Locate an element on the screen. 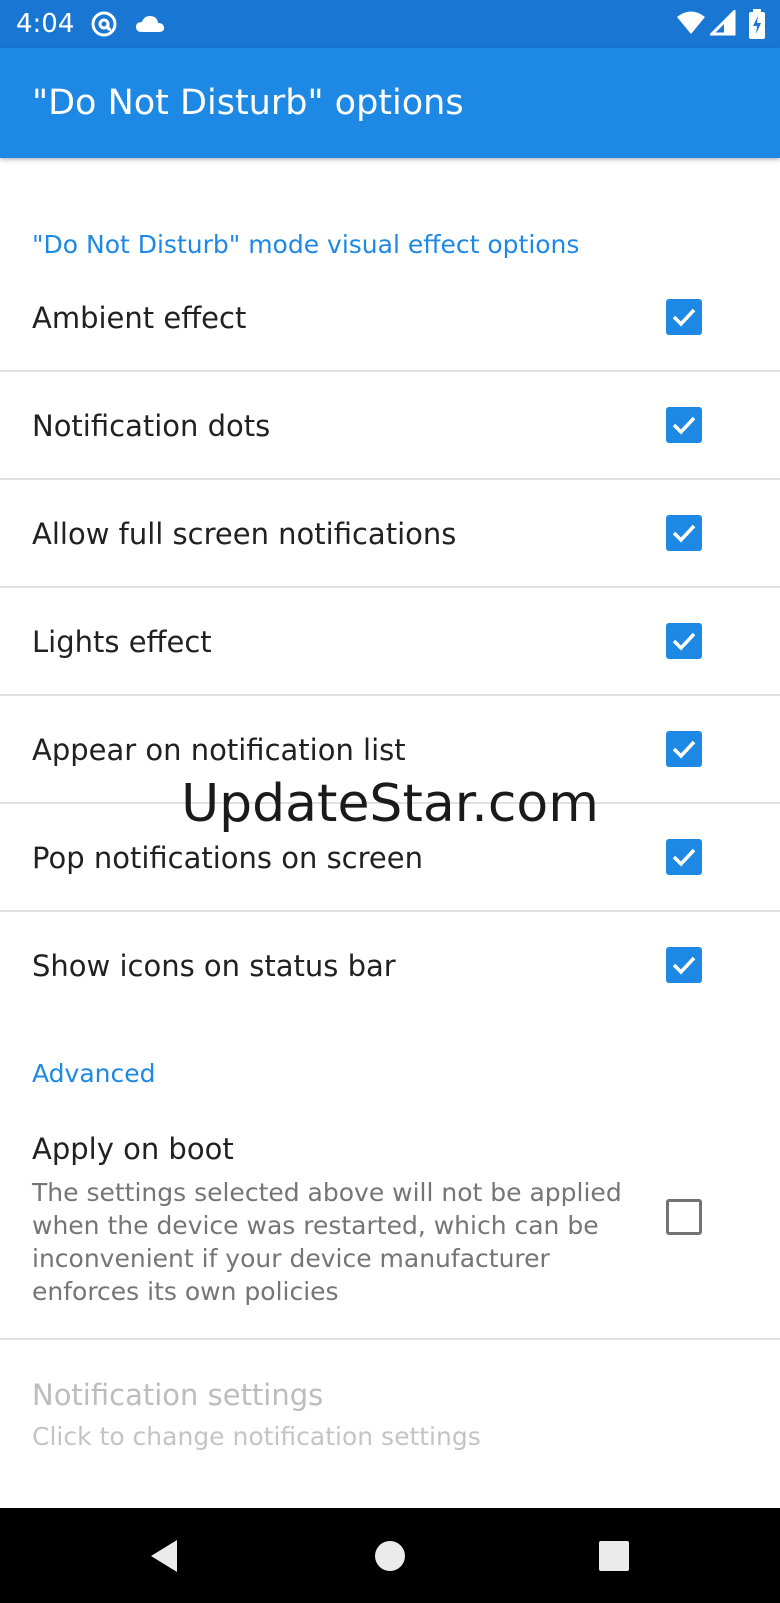 This screenshot has width=780, height=1603. option-label: Pop notifications on screen is located at coordinates (227, 858).